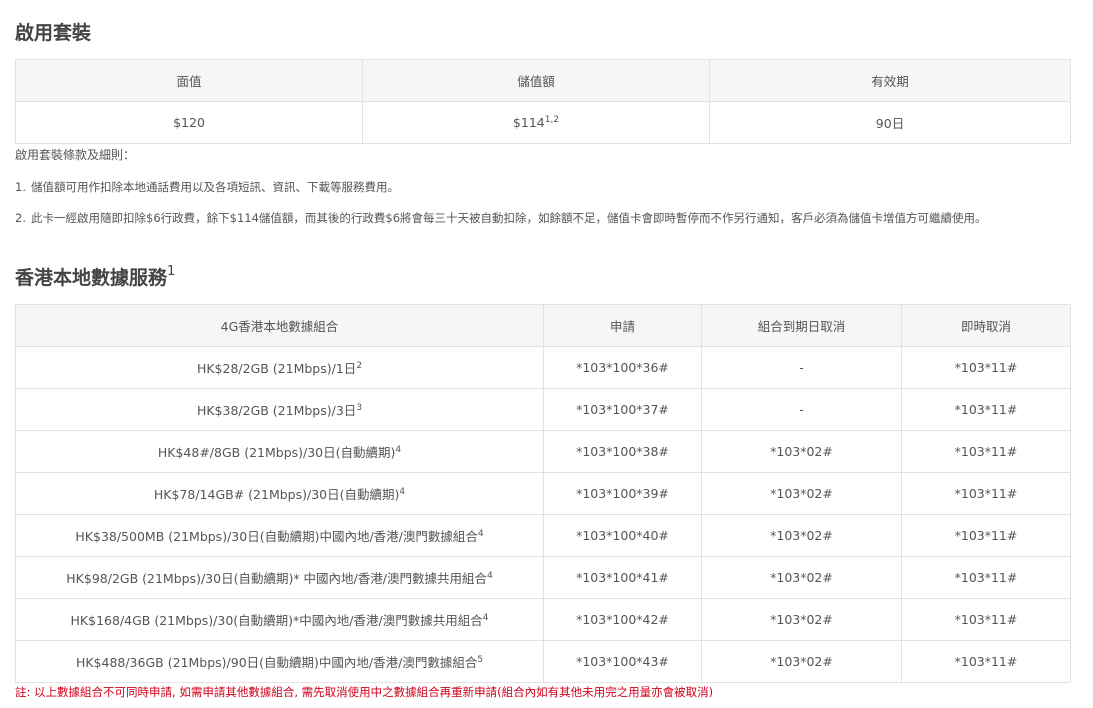 The width and height of the screenshot is (1093, 708). Describe the element at coordinates (536, 80) in the screenshot. I see `header-stored-value: 儲值額` at that location.